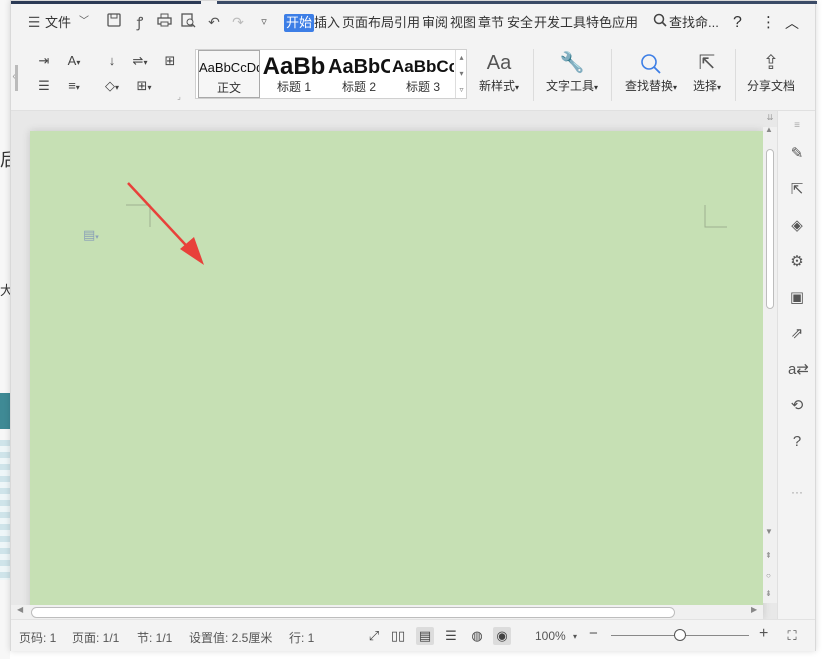  I want to click on pane-menu-icon: ≡, so click(797, 126).